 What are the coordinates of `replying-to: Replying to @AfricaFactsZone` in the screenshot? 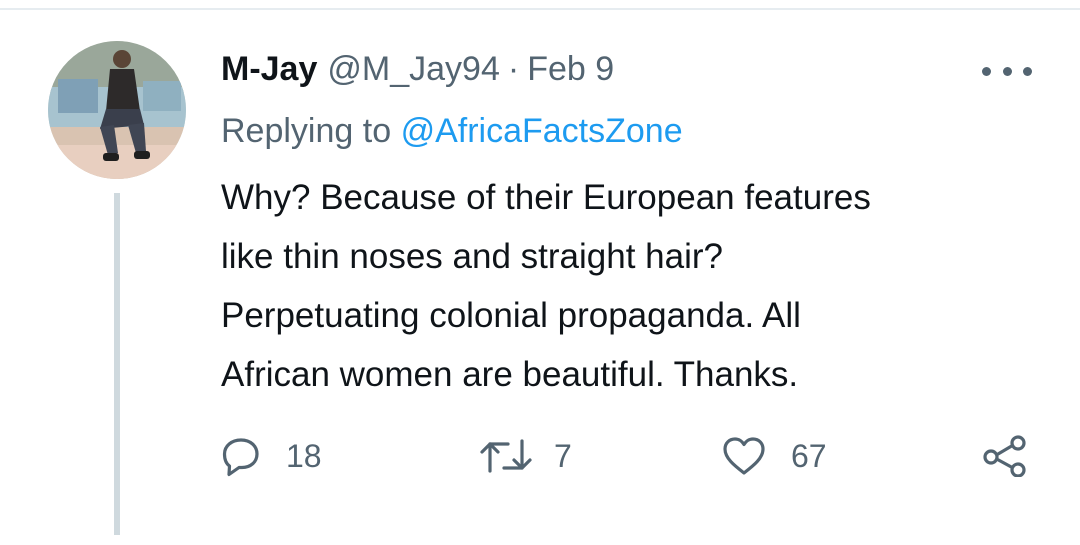 It's located at (452, 131).